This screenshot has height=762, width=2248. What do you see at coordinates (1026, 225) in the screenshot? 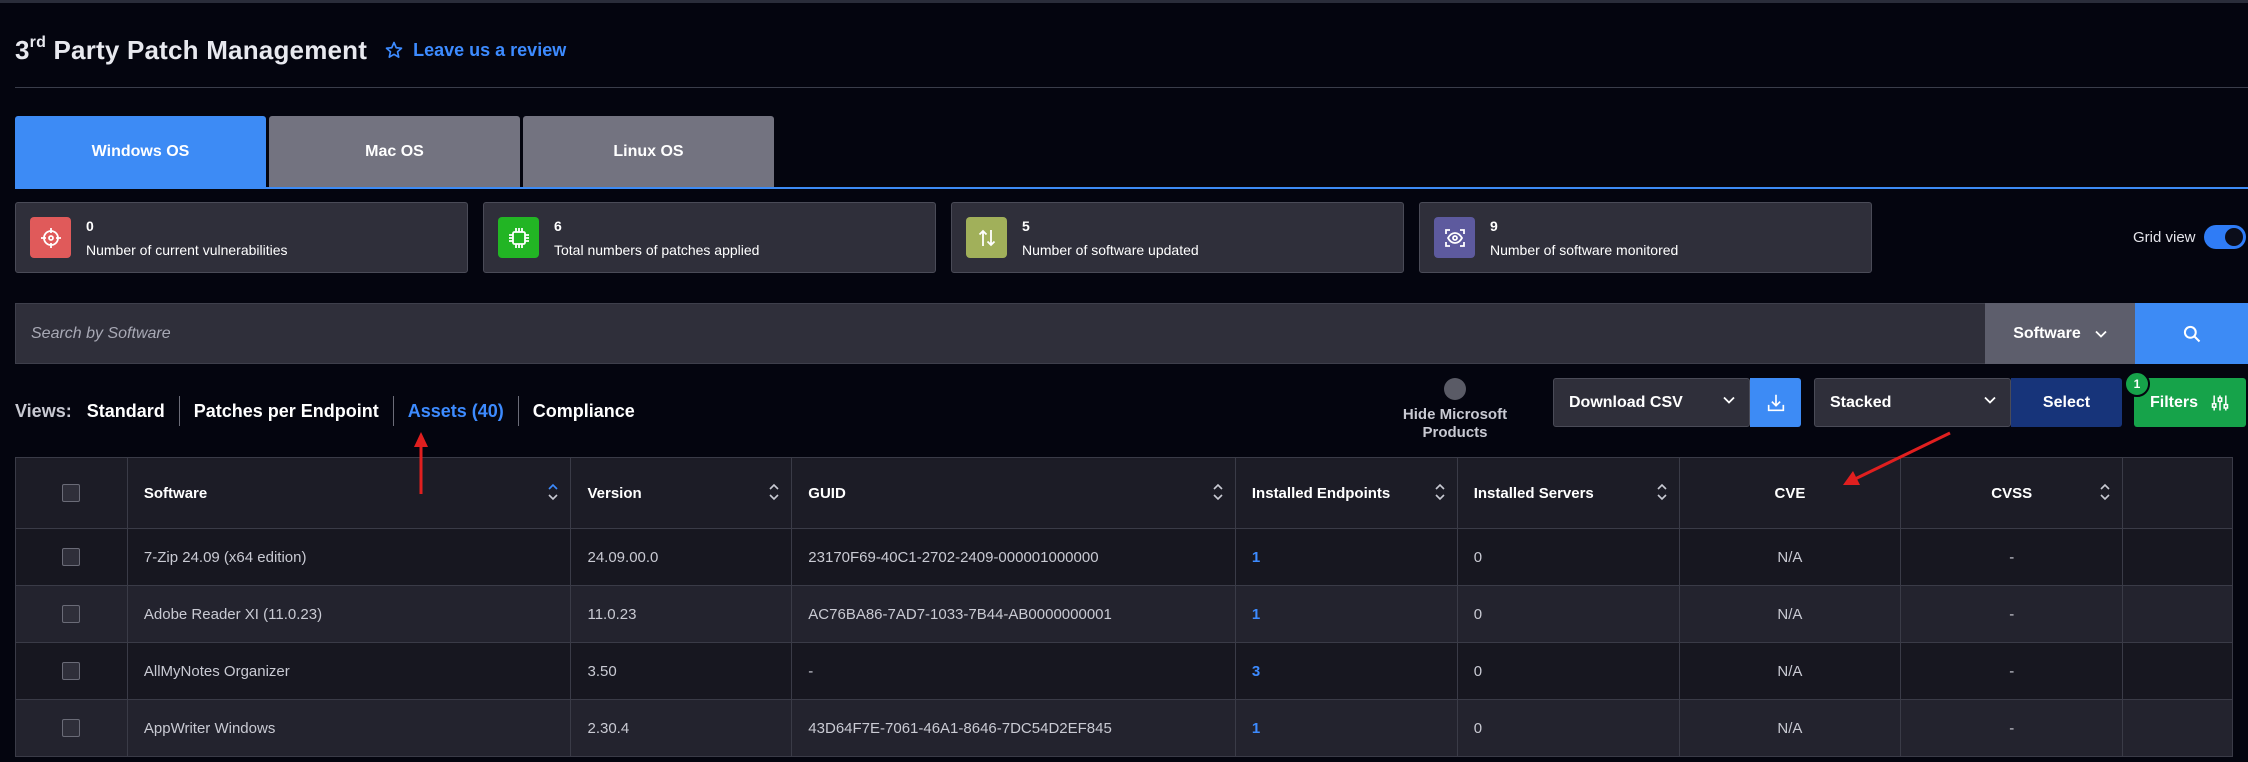
I see `stat-value: 5` at bounding box center [1026, 225].